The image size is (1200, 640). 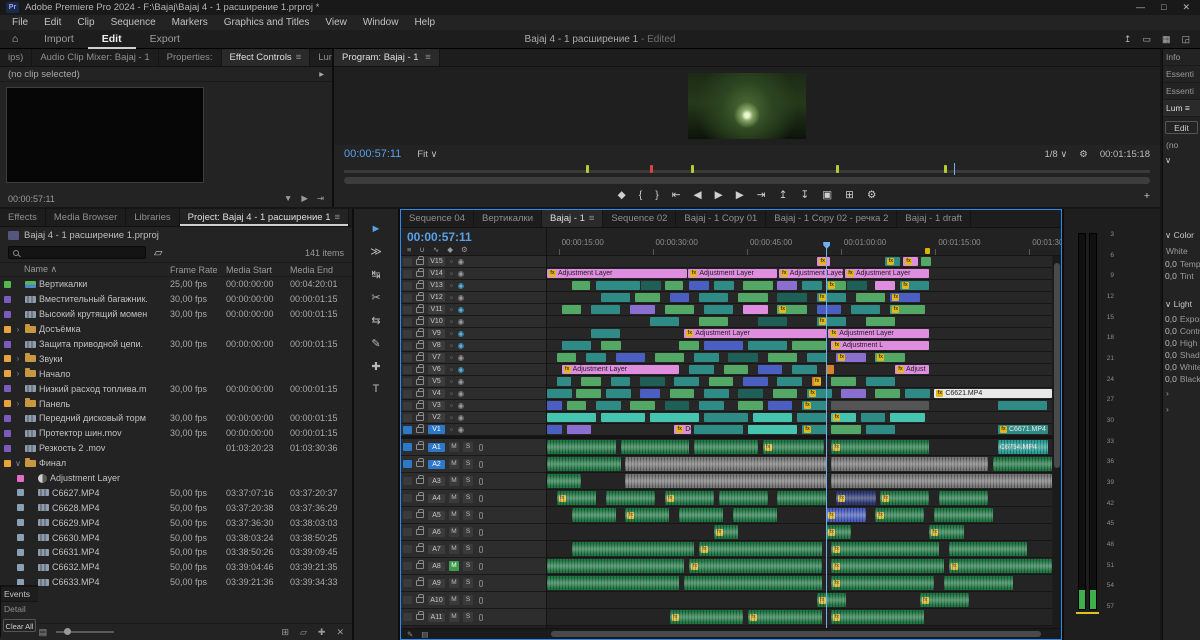 I want to click on project-item-row: ∨ Финал, so click(x=176, y=463).